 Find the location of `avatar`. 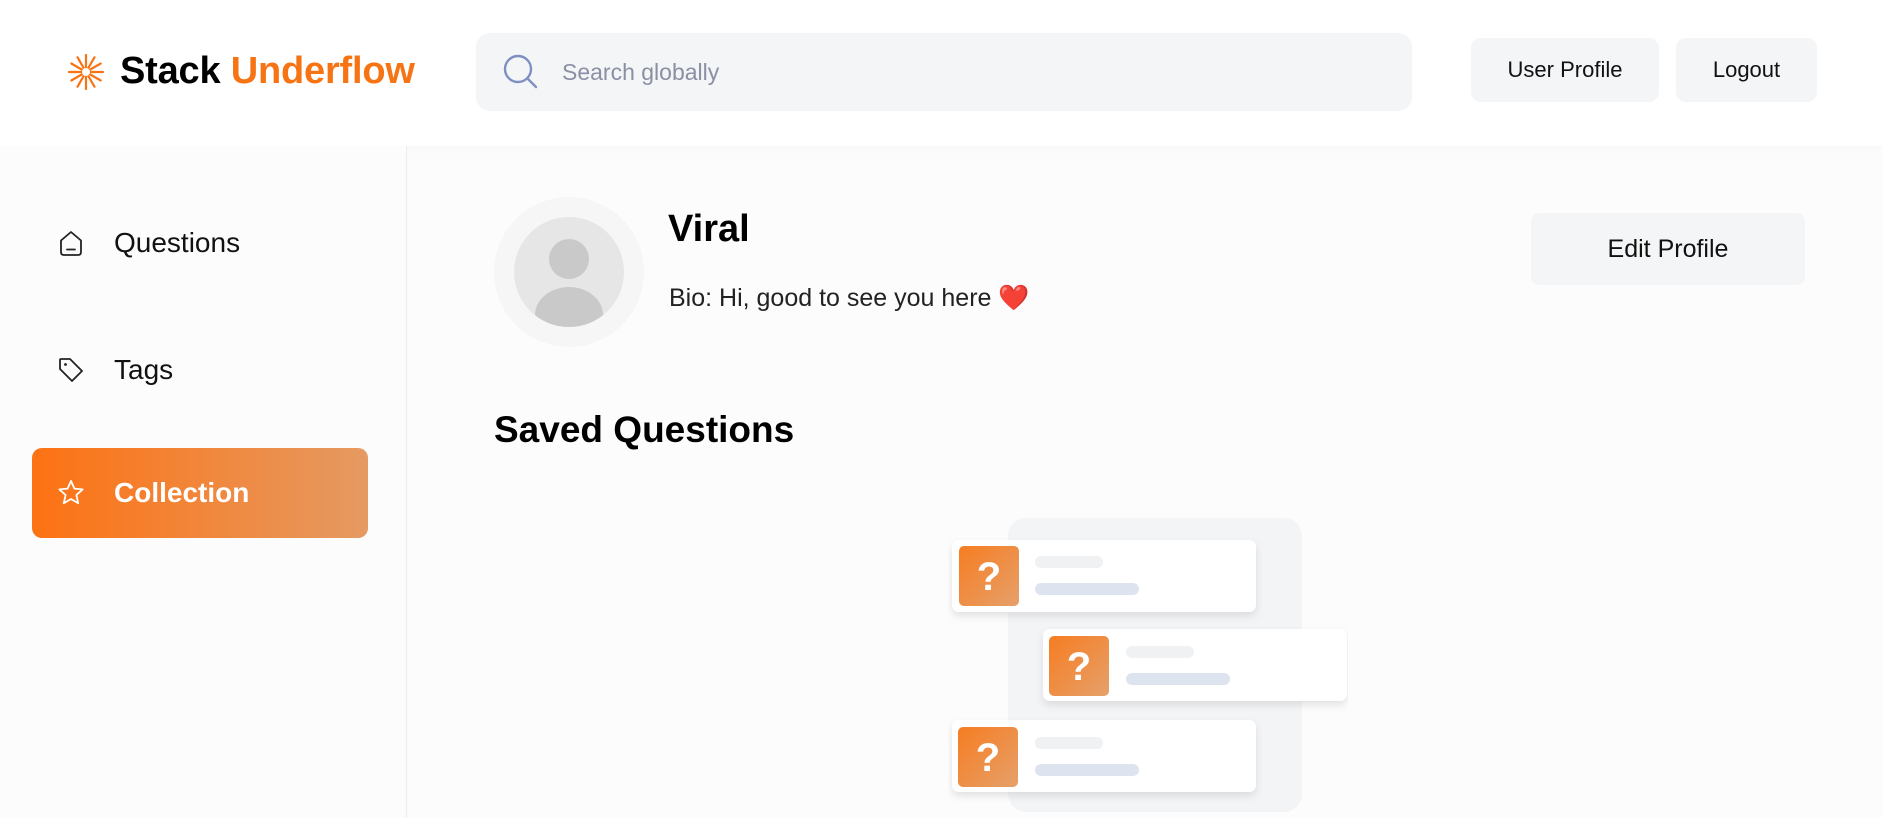

avatar is located at coordinates (569, 272).